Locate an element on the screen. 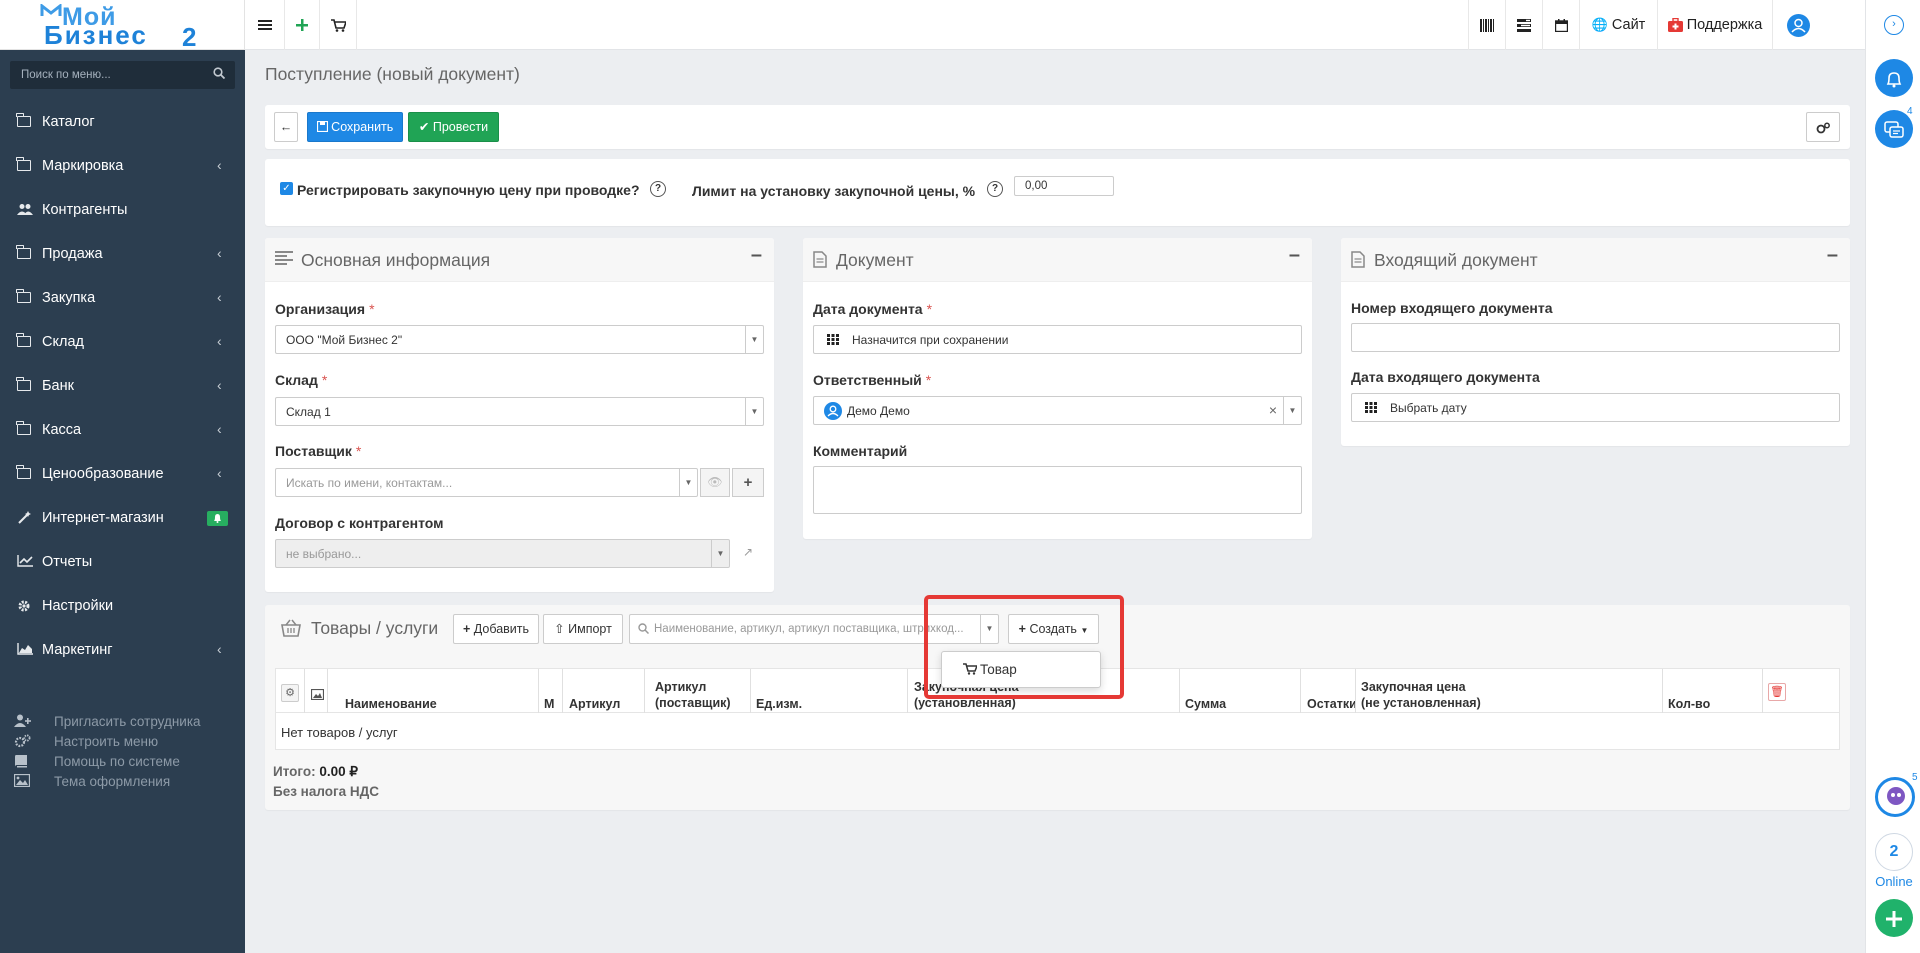 The width and height of the screenshot is (1920, 953). view-supplier-button: 👁 is located at coordinates (715, 482).